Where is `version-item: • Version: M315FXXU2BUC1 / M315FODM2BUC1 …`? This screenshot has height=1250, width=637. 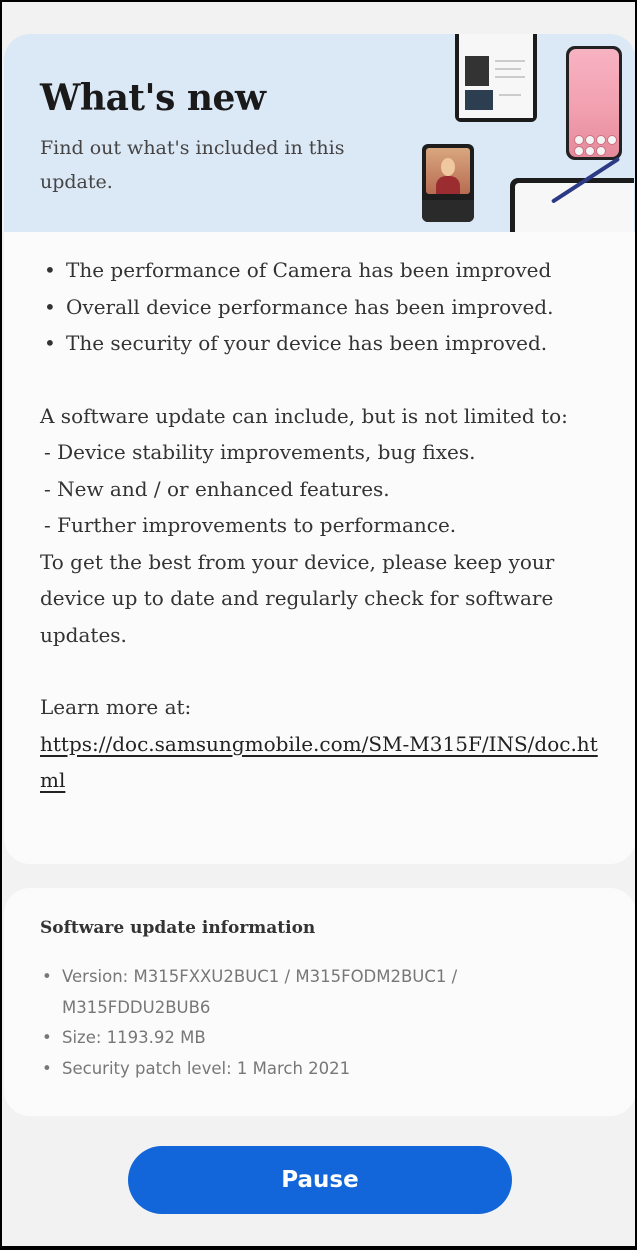 version-item: • Version: M315FXXU2BUC1 / M315FODM2BUC1 … is located at coordinates (250, 992).